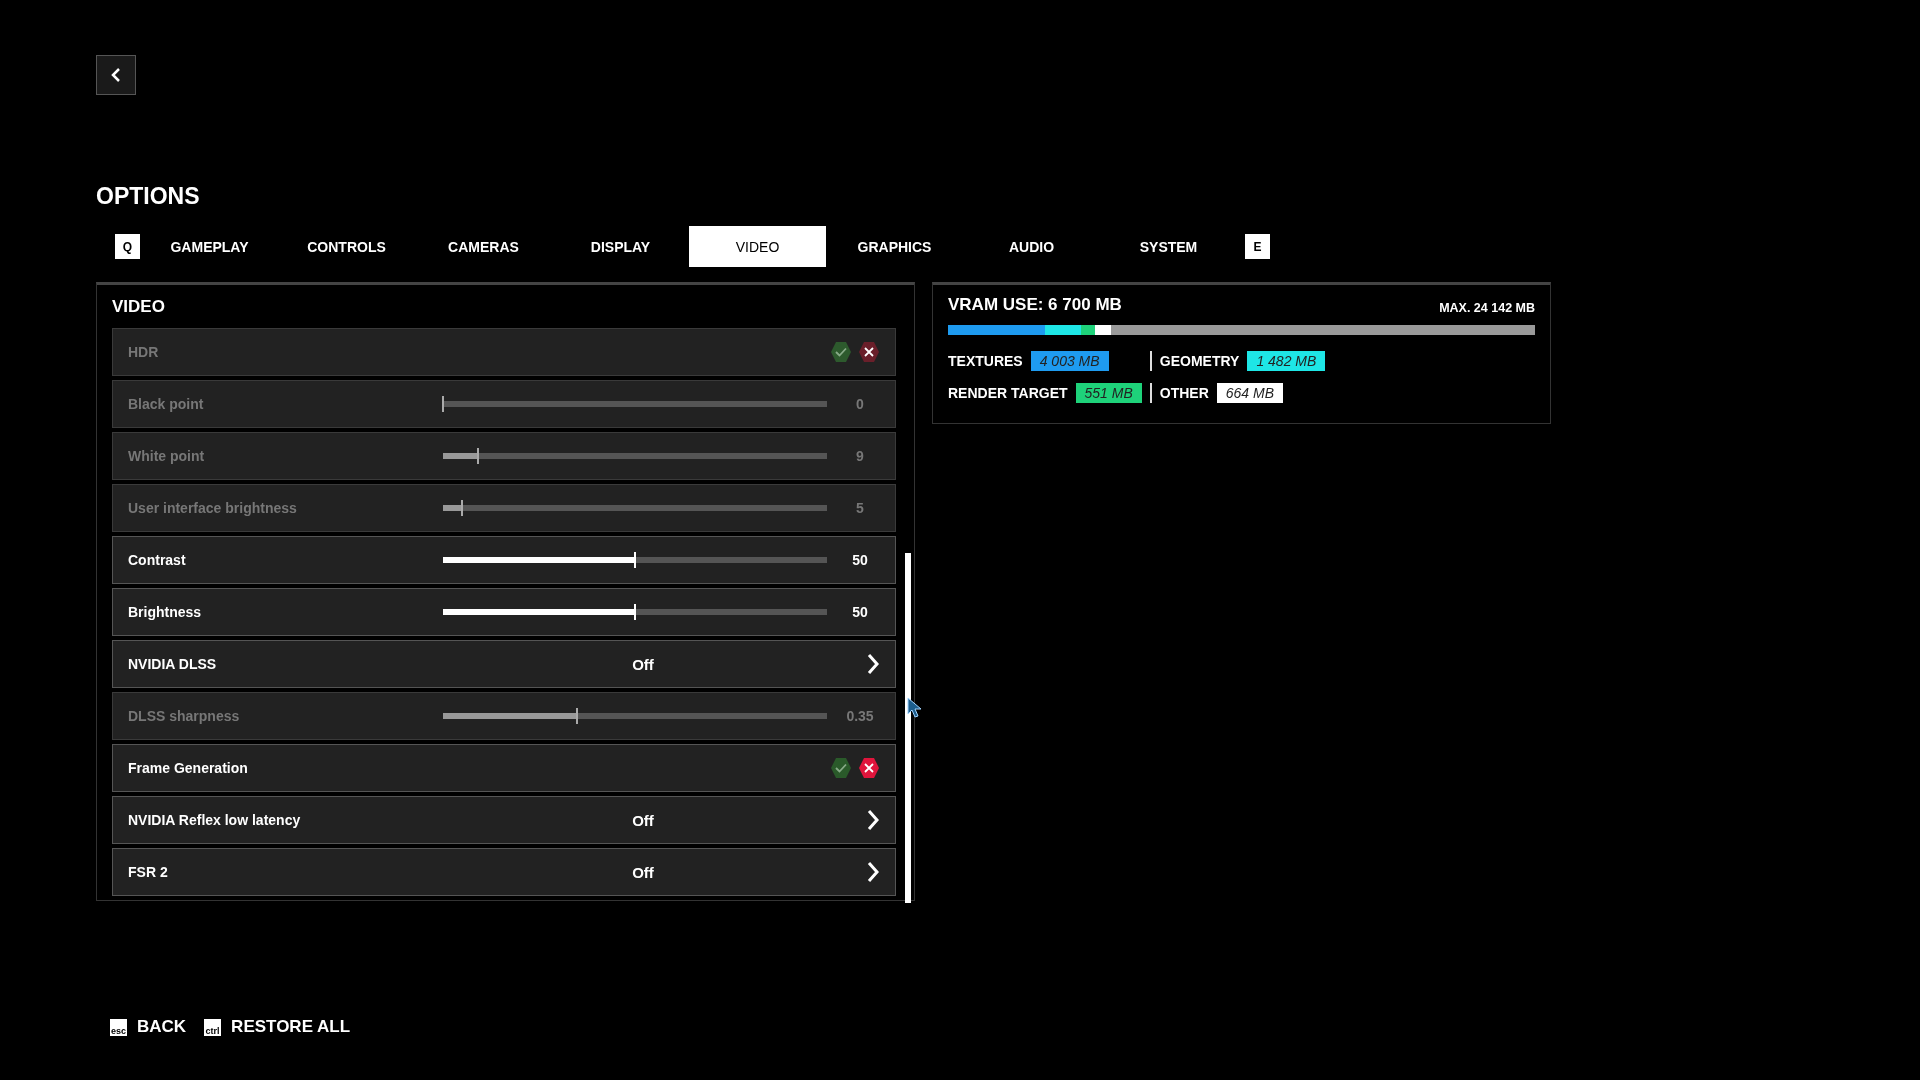 The width and height of the screenshot is (1920, 1080). What do you see at coordinates (1031, 246) in the screenshot?
I see `tab: AUDIO` at bounding box center [1031, 246].